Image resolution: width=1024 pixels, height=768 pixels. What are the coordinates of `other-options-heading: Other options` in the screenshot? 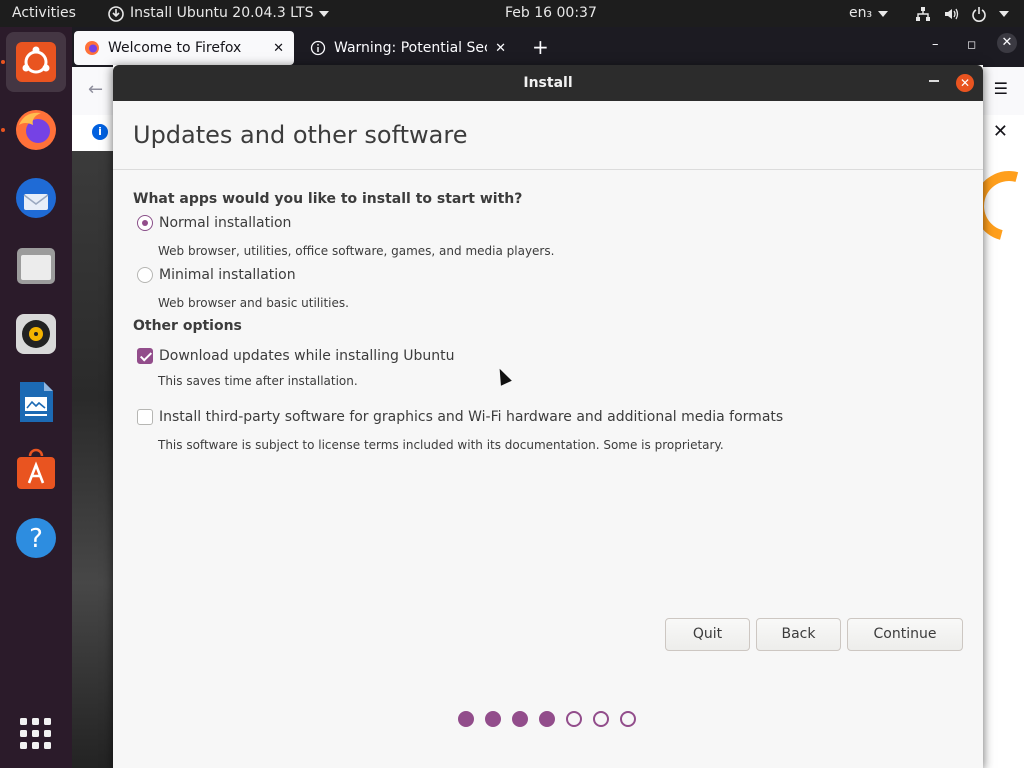 It's located at (187, 326).